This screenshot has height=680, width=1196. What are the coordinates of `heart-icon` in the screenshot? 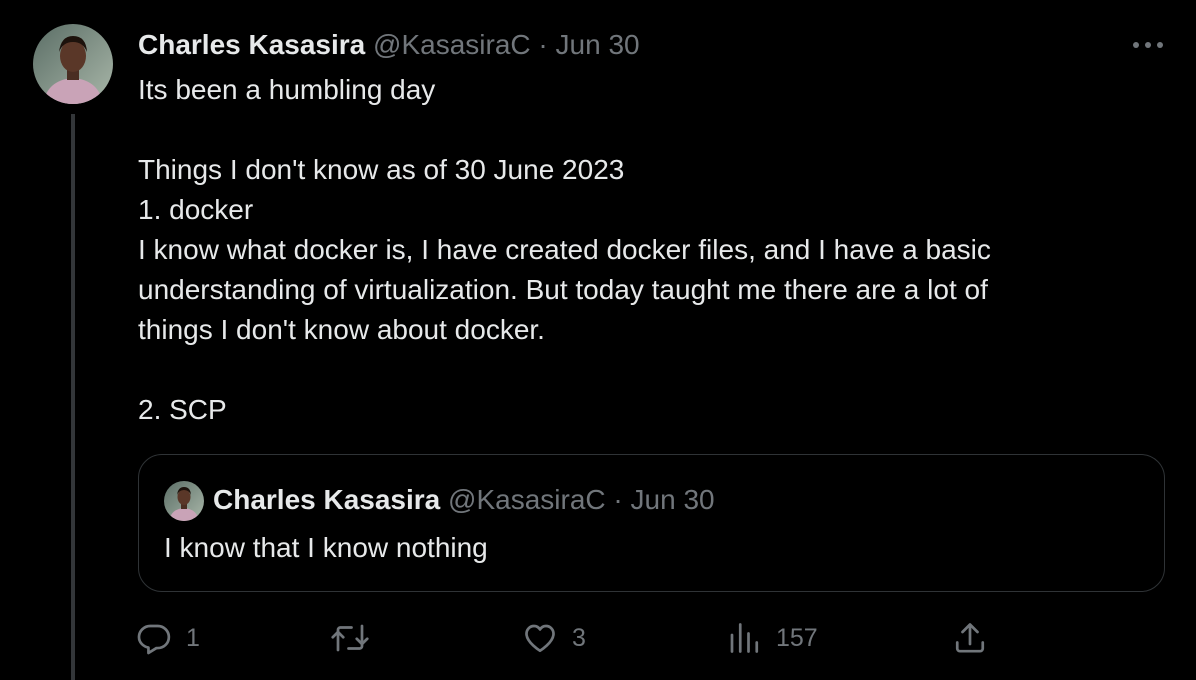 It's located at (540, 638).